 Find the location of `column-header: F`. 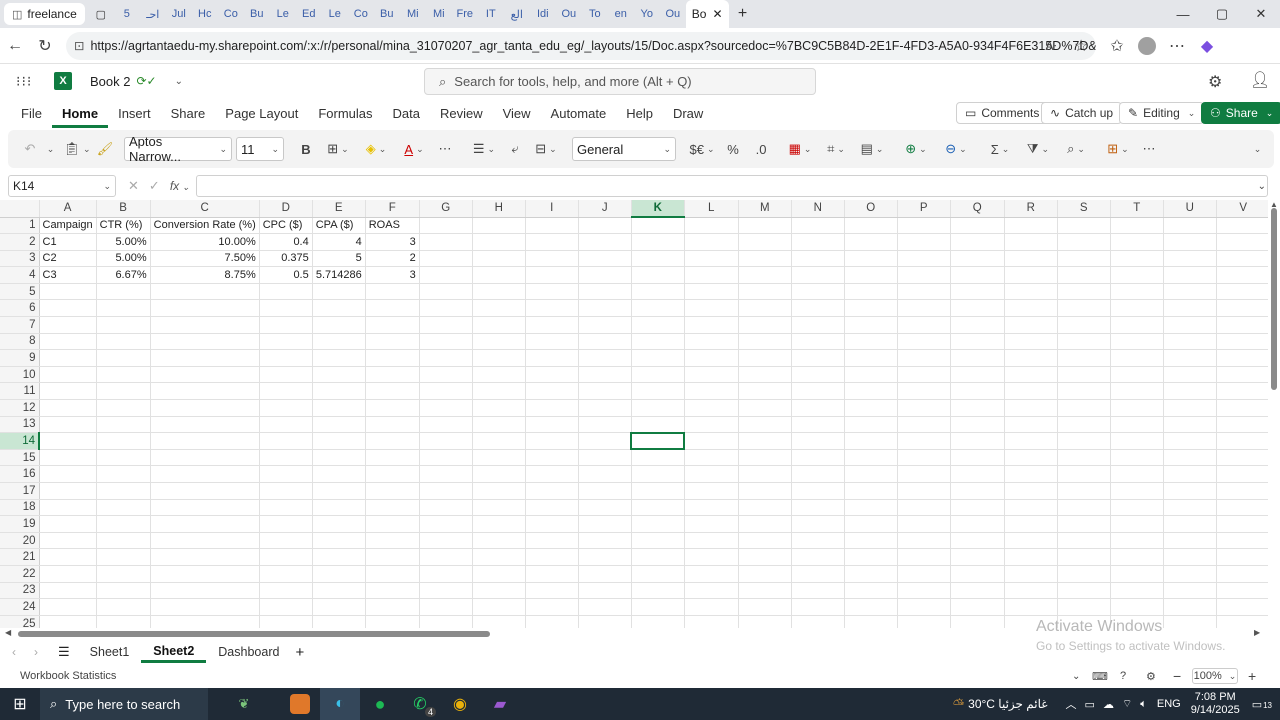

column-header: F is located at coordinates (392, 209).